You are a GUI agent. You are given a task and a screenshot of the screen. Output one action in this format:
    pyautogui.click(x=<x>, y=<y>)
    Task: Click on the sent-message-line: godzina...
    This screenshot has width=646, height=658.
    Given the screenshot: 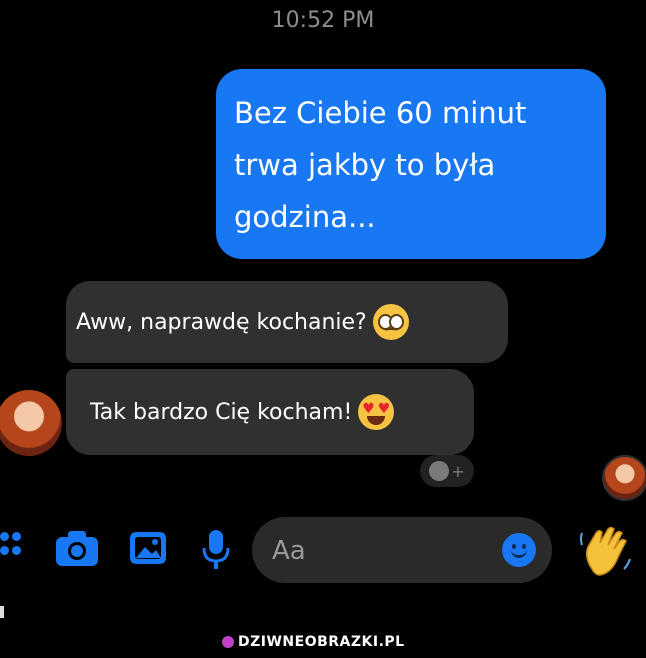 What is the action you would take?
    pyautogui.click(x=305, y=217)
    